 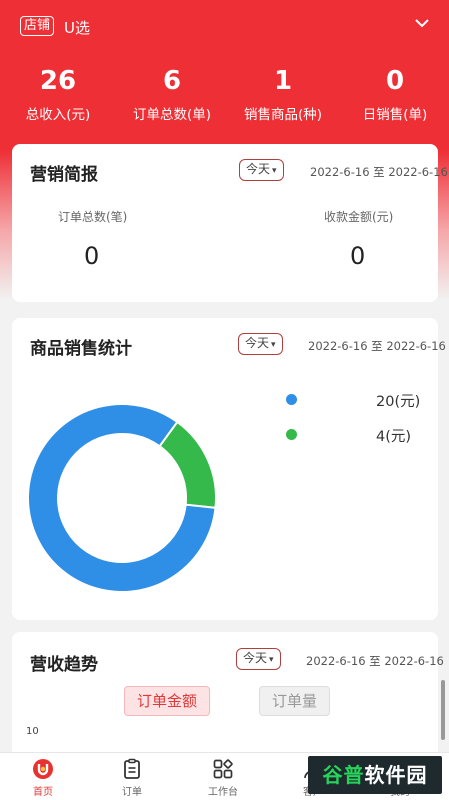 I want to click on stats-row: 26 总收入(元) 6 订单总数(单) 1 销售商品(种) 0 日销售(单), so click(x=224, y=99).